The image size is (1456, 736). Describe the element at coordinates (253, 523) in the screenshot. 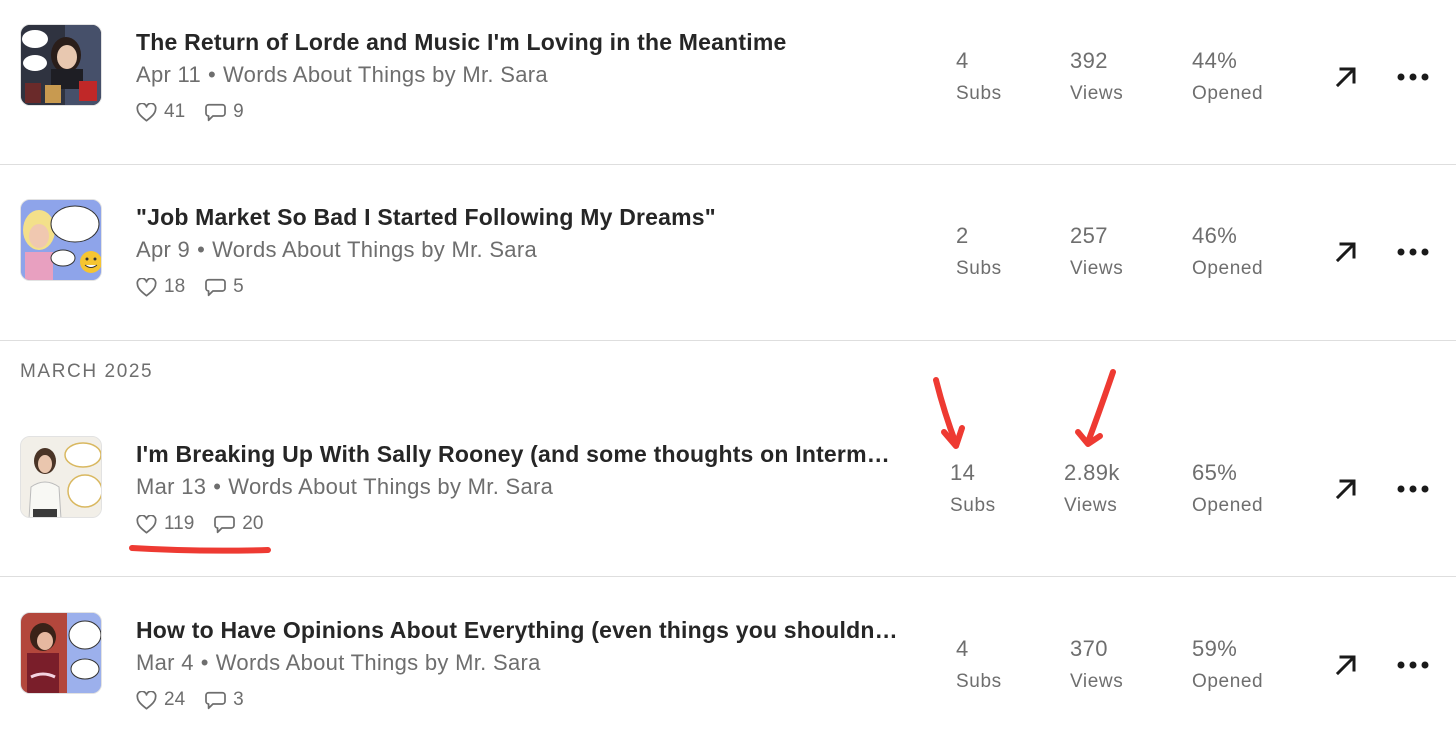

I see `comments-count: 20` at that location.